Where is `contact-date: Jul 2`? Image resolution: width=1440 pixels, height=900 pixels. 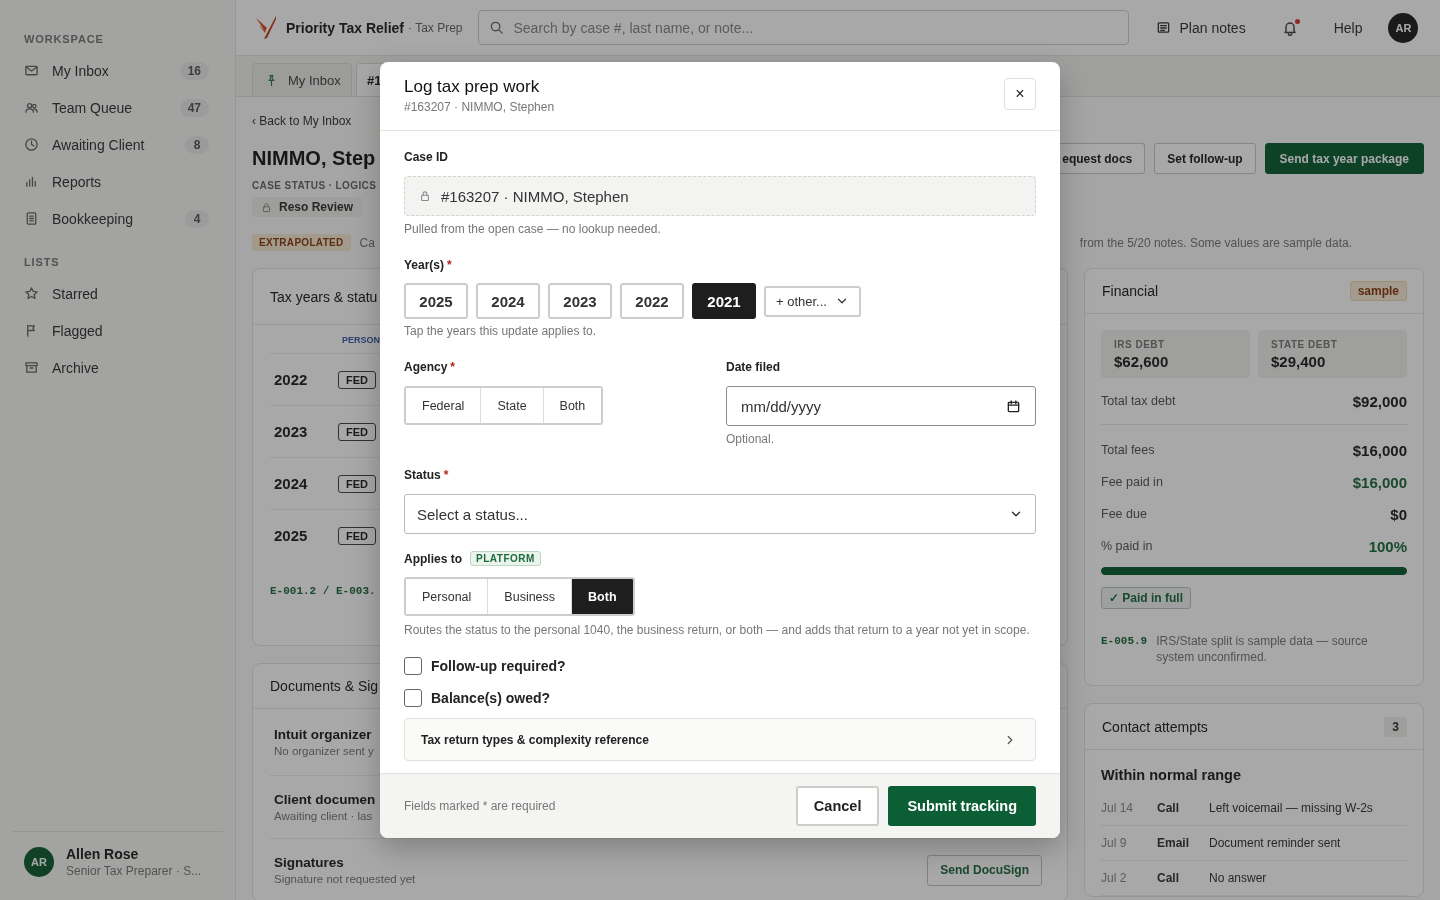 contact-date: Jul 2 is located at coordinates (1114, 878).